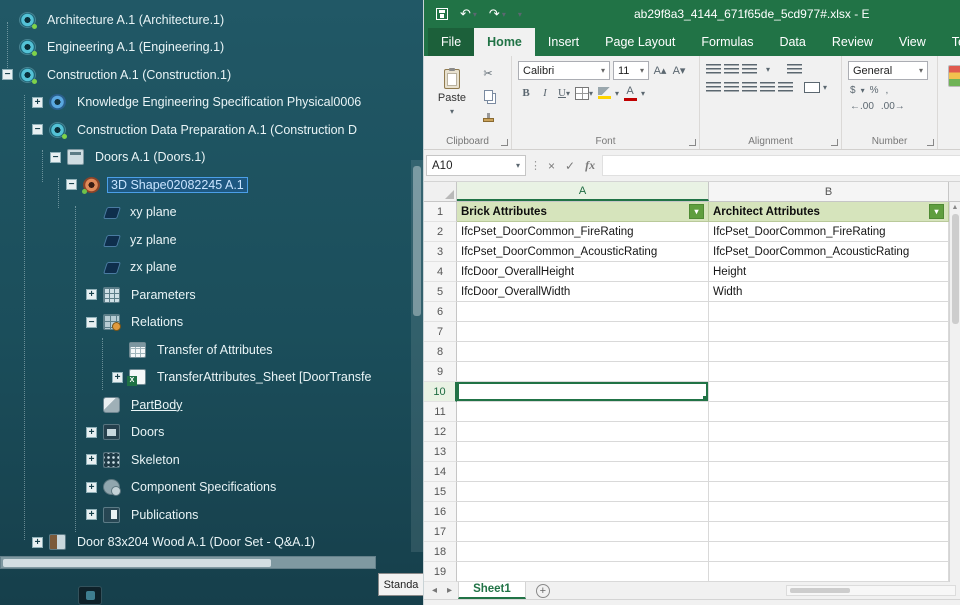 The width and height of the screenshot is (960, 605). Describe the element at coordinates (874, 90) in the screenshot. I see `percent-style-button: %` at that location.